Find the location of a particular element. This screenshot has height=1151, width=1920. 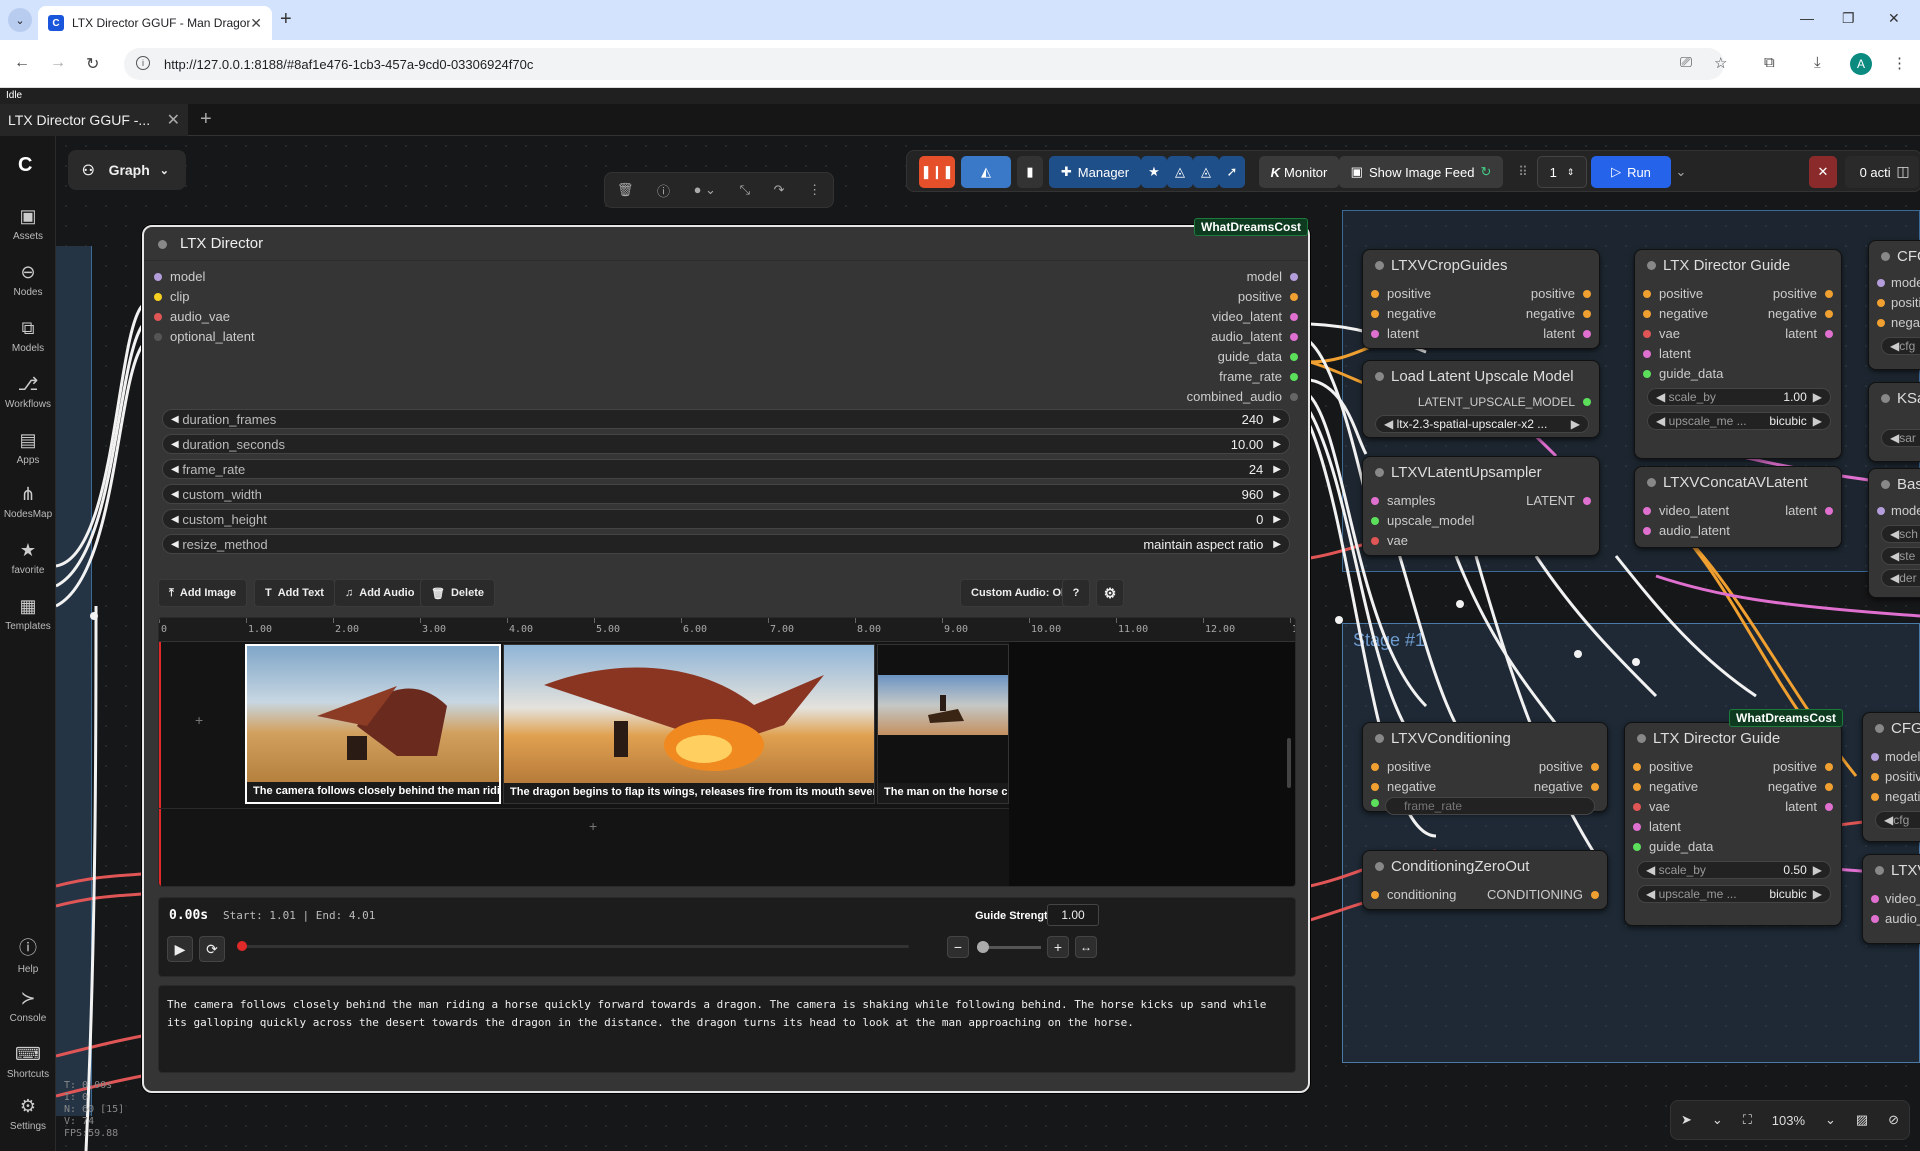

batch-count-input: 1 ⇕ is located at coordinates (1562, 172).